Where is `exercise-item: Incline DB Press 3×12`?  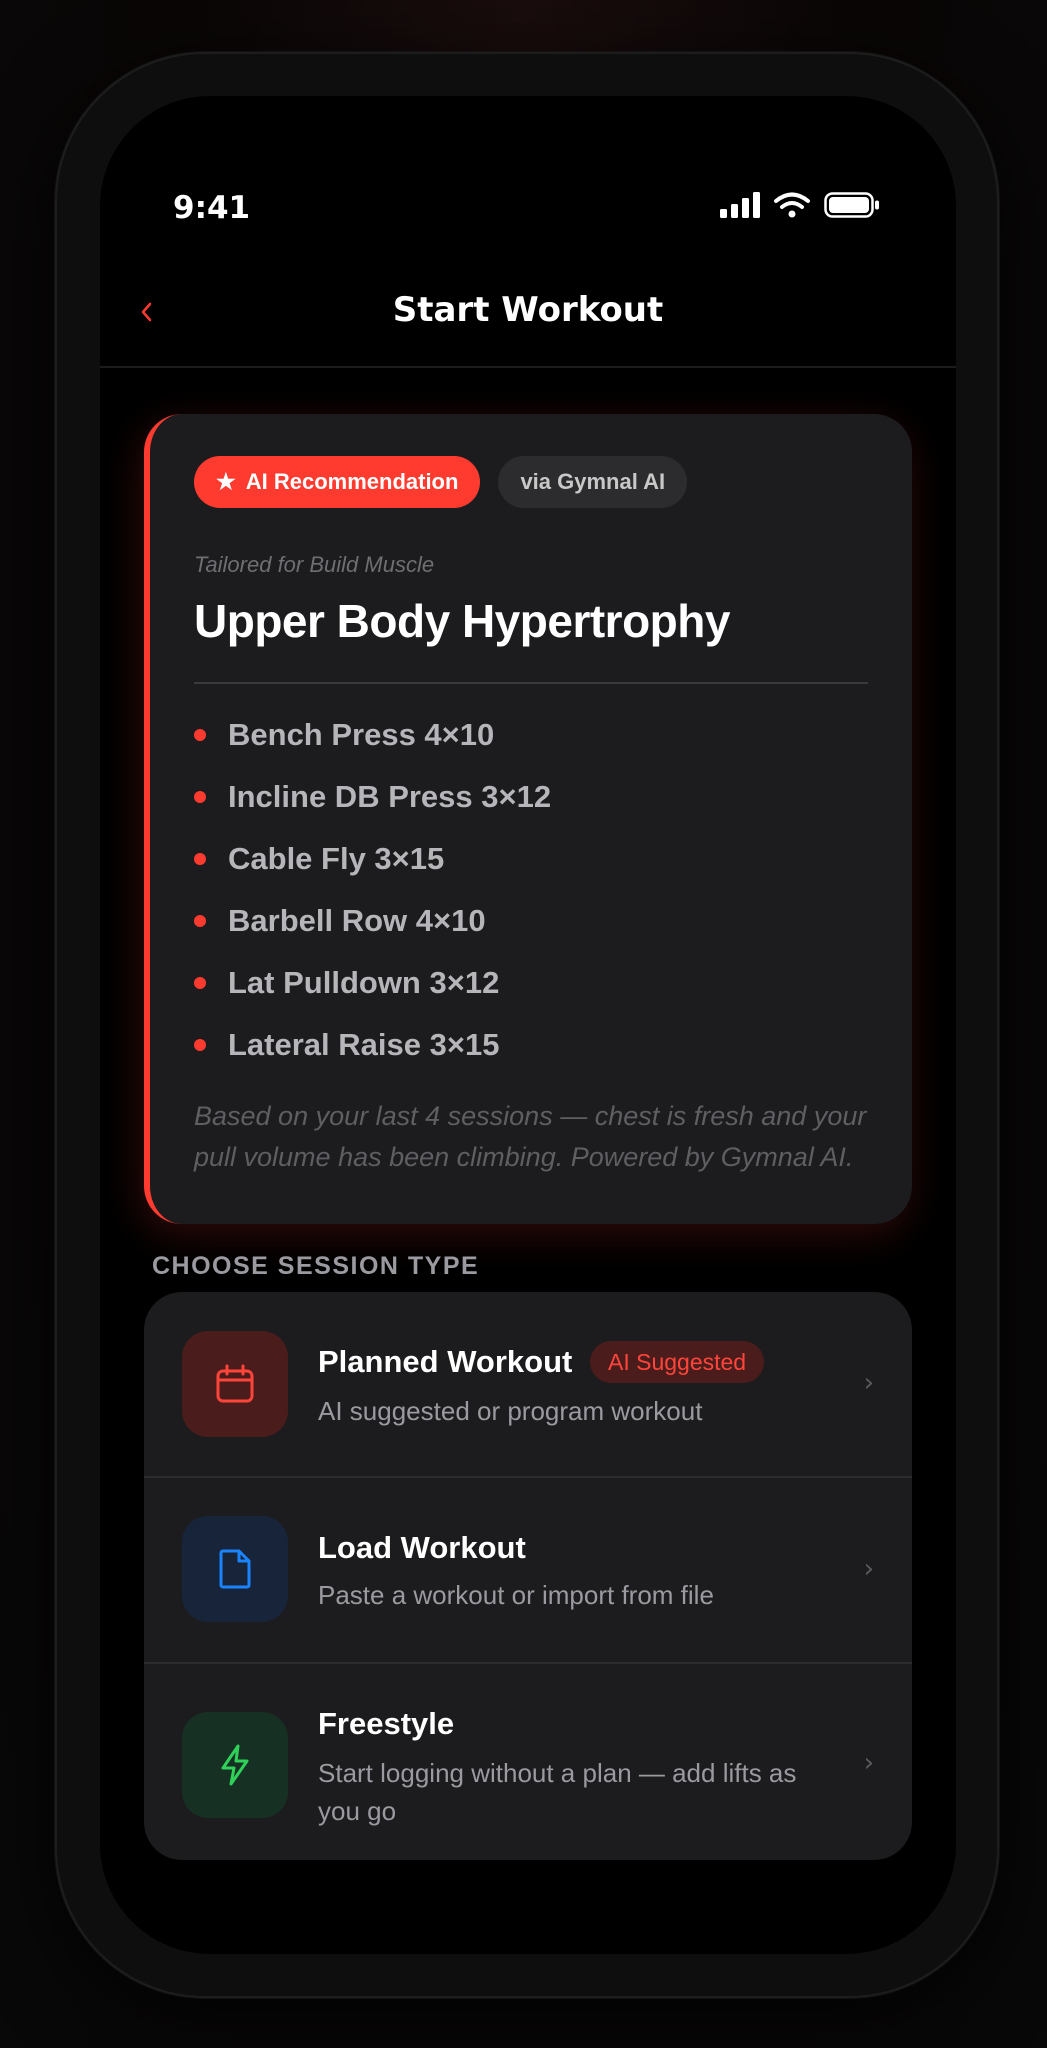
exercise-item: Incline DB Press 3×12 is located at coordinates (372, 797).